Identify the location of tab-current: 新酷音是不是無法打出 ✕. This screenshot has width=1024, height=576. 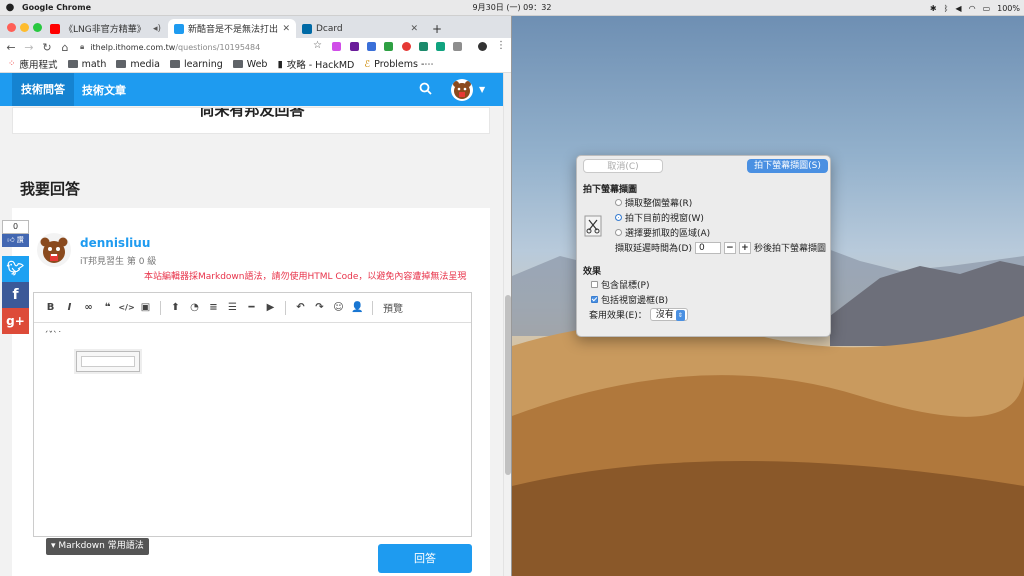
(232, 28).